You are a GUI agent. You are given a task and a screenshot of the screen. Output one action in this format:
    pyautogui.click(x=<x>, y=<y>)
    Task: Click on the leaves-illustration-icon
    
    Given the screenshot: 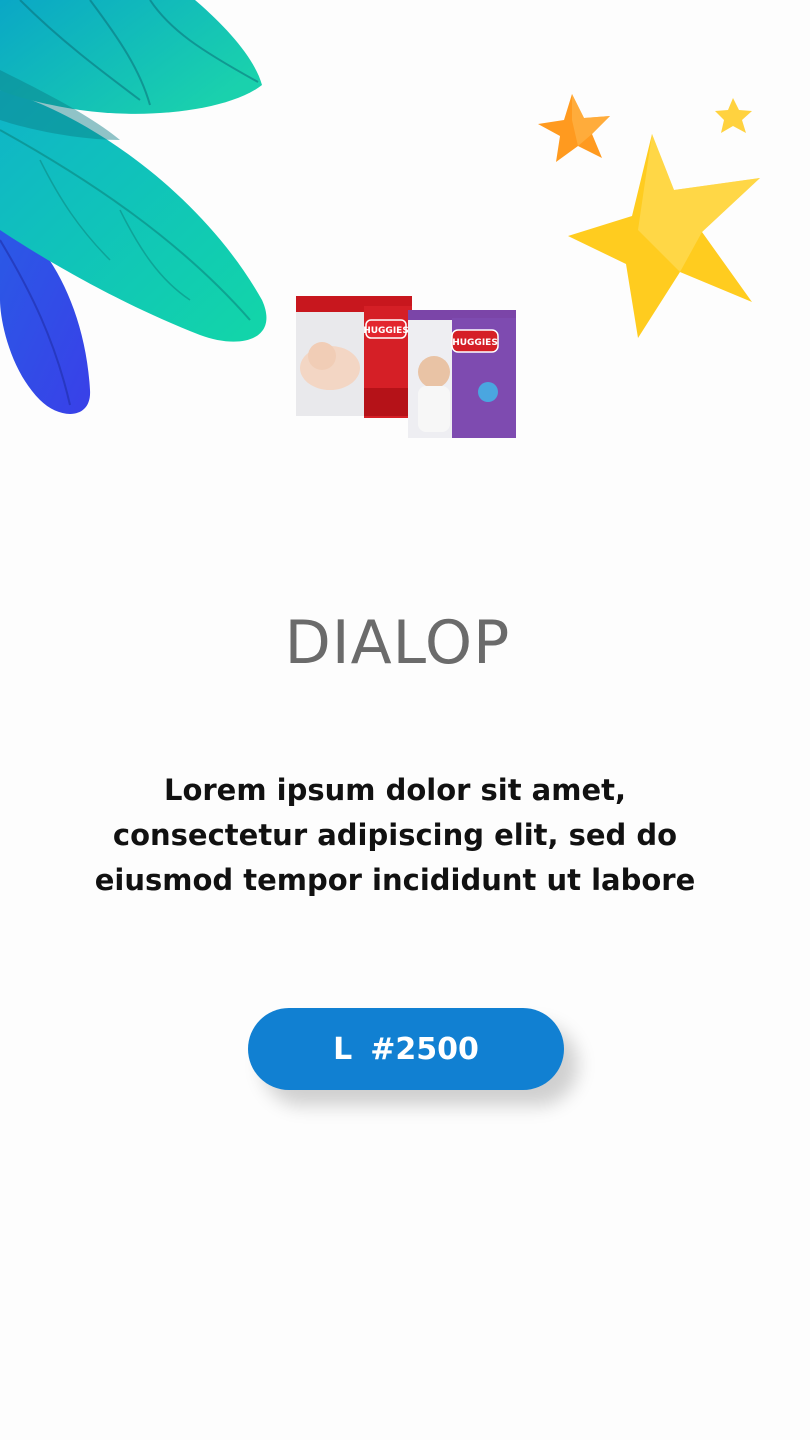 What is the action you would take?
    pyautogui.click(x=133, y=207)
    